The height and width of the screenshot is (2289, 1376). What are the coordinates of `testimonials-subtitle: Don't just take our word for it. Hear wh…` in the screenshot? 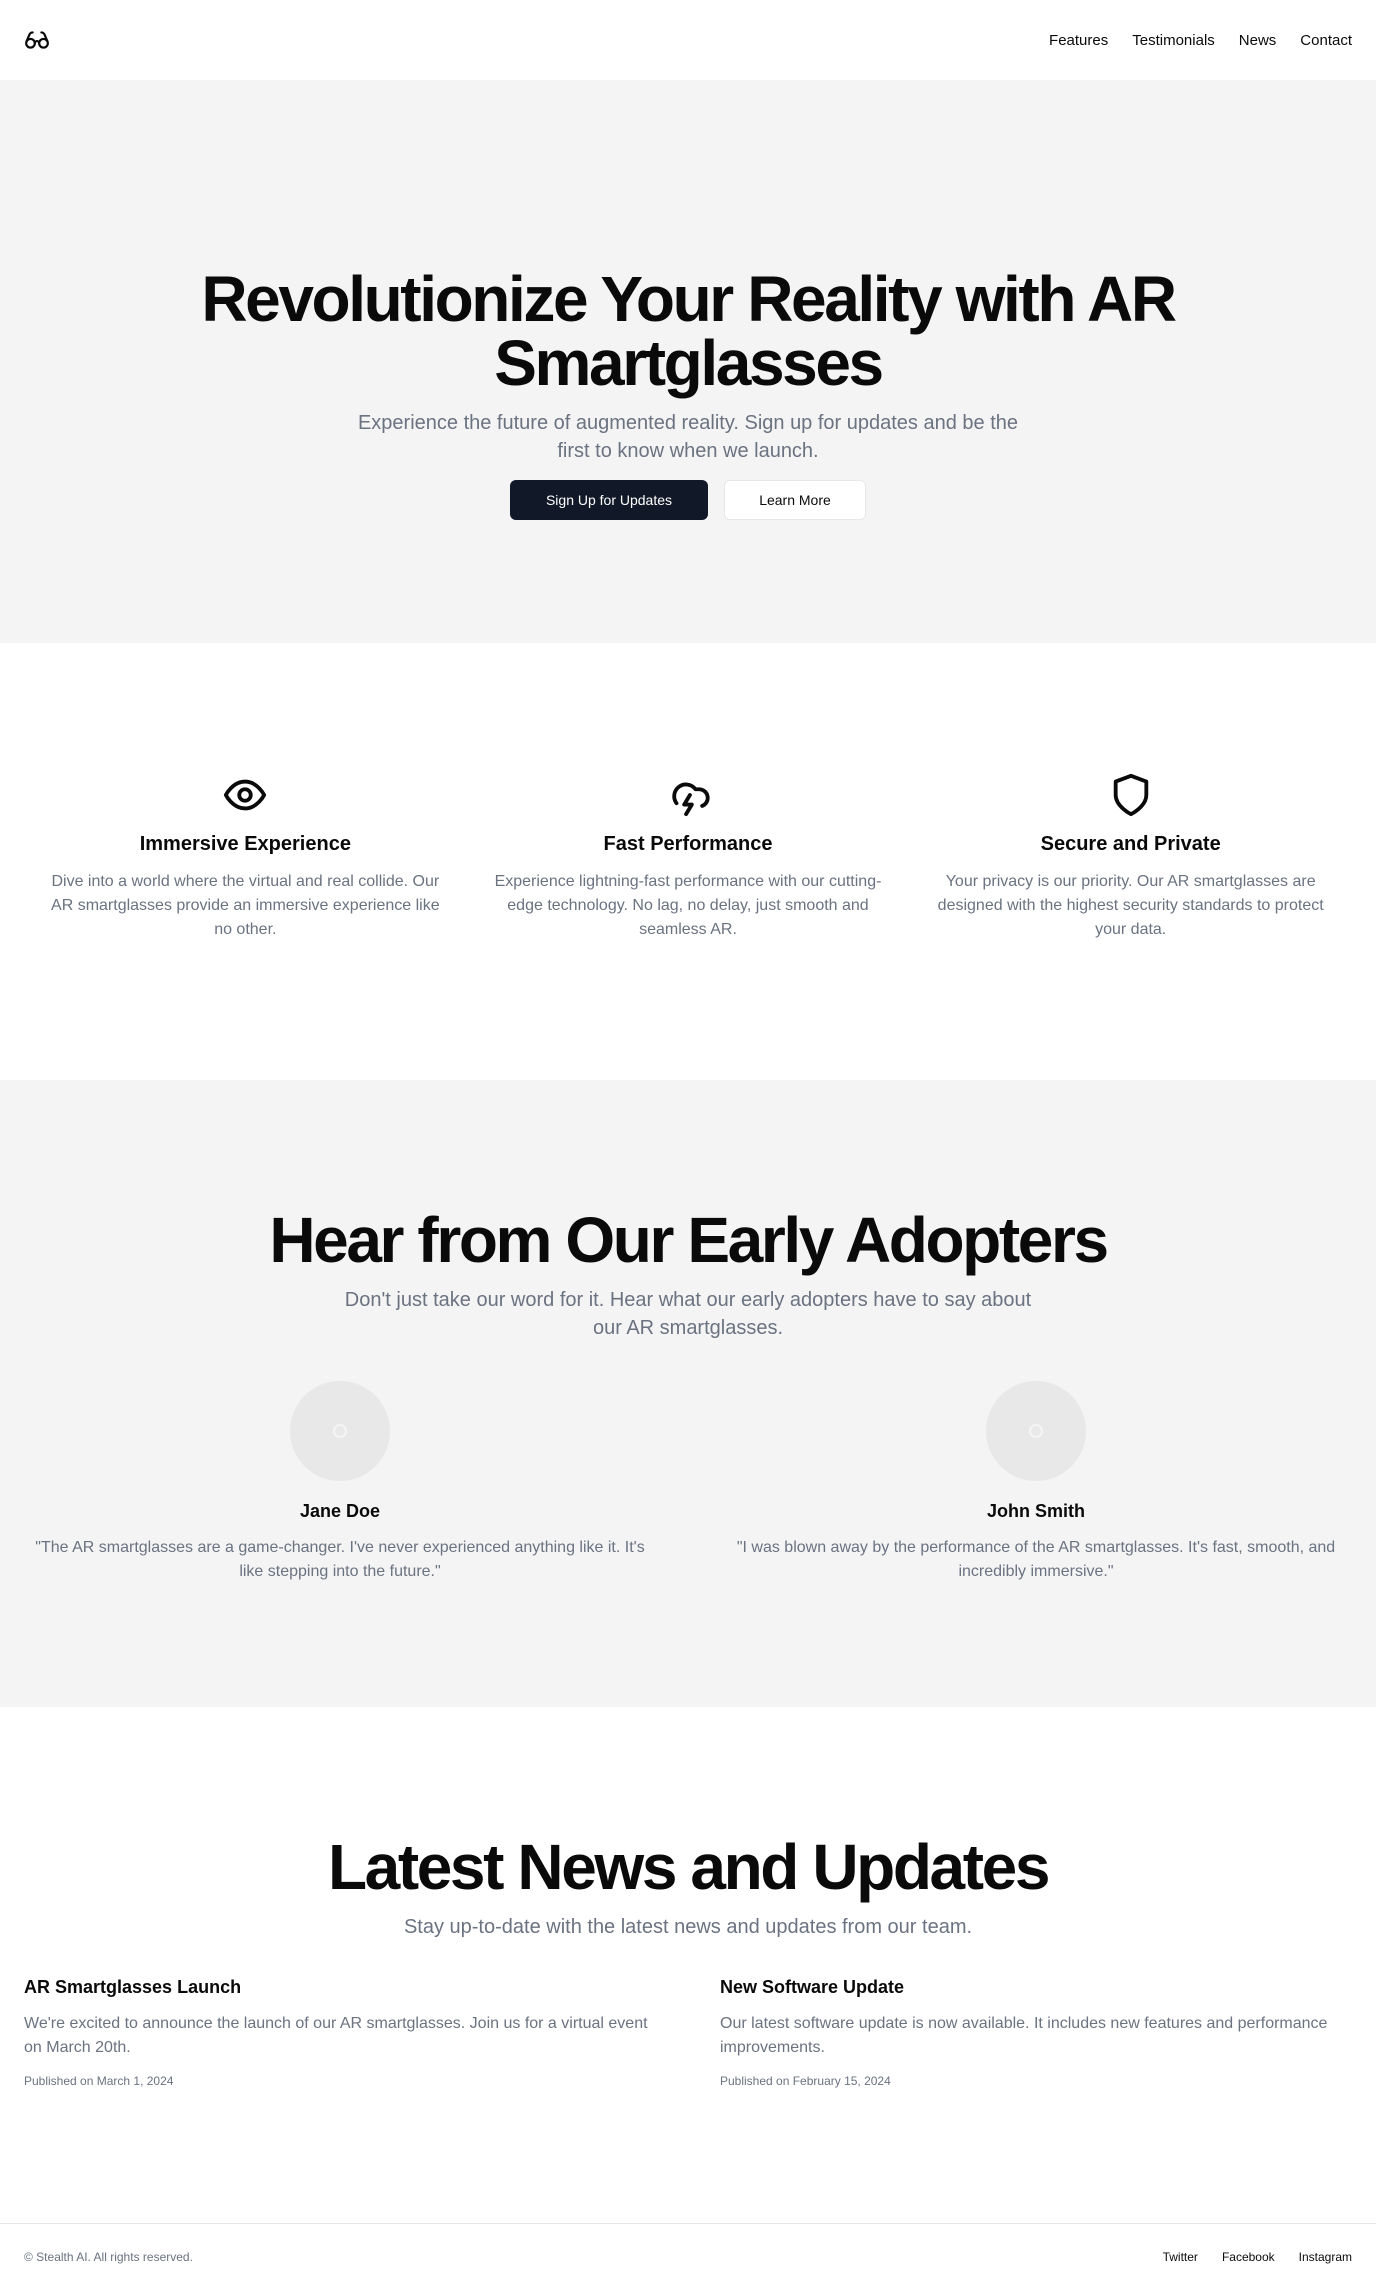 It's located at (688, 1314).